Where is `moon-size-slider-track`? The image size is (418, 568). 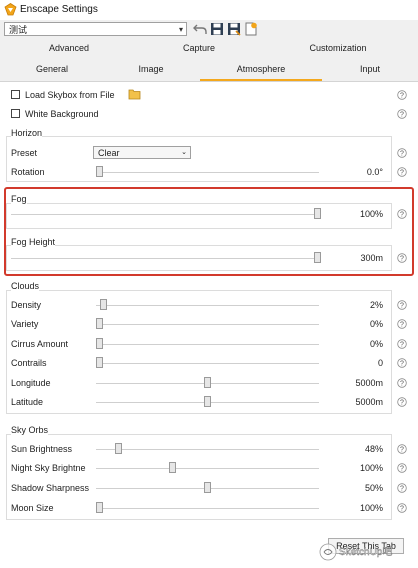
moon-size-slider-track is located at coordinates (207, 508).